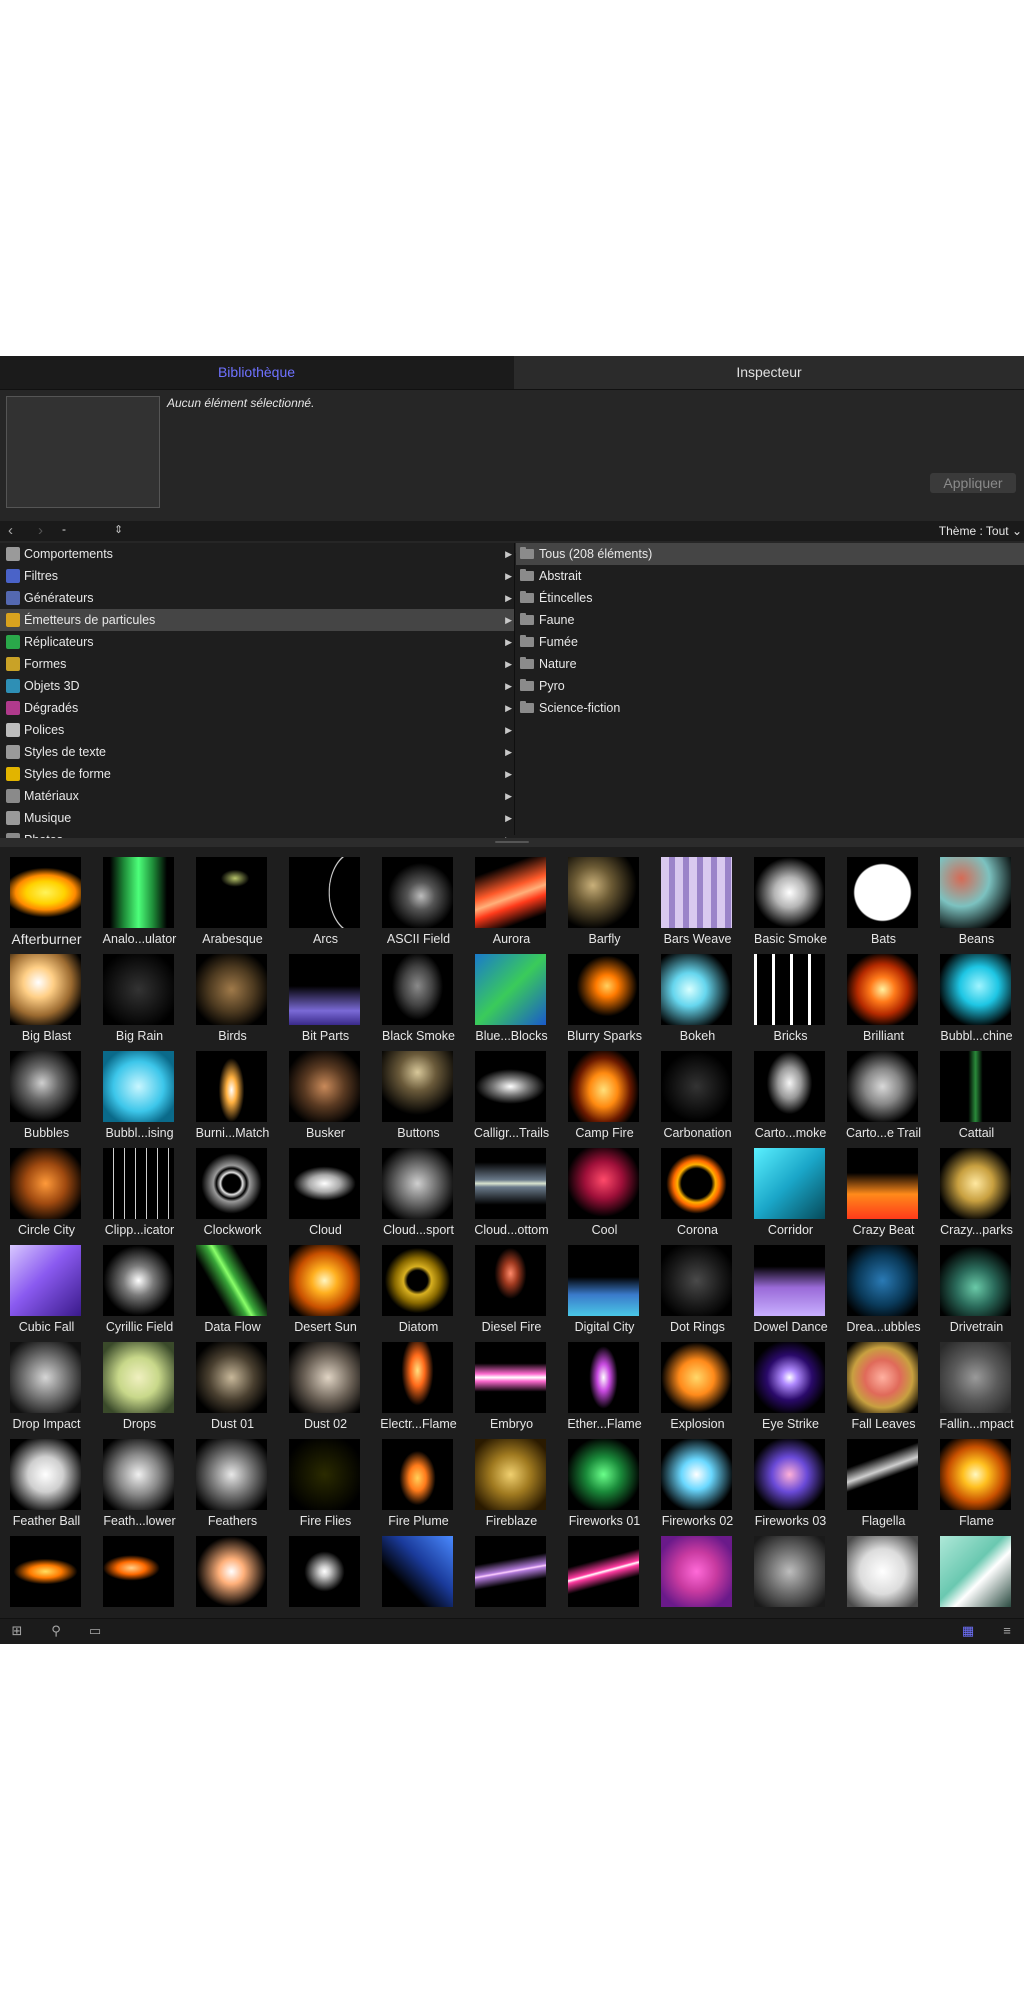  Describe the element at coordinates (511, 1478) in the screenshot. I see `grid-item: Fireblaze` at that location.